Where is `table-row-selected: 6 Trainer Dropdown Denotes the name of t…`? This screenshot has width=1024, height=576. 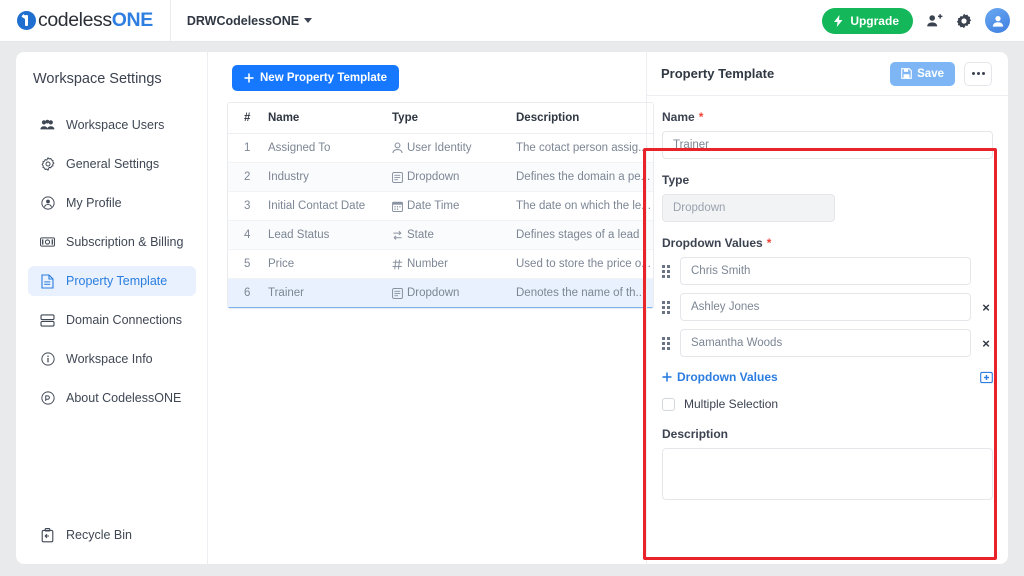 table-row-selected: 6 Trainer Dropdown Denotes the name of t… is located at coordinates (440, 293).